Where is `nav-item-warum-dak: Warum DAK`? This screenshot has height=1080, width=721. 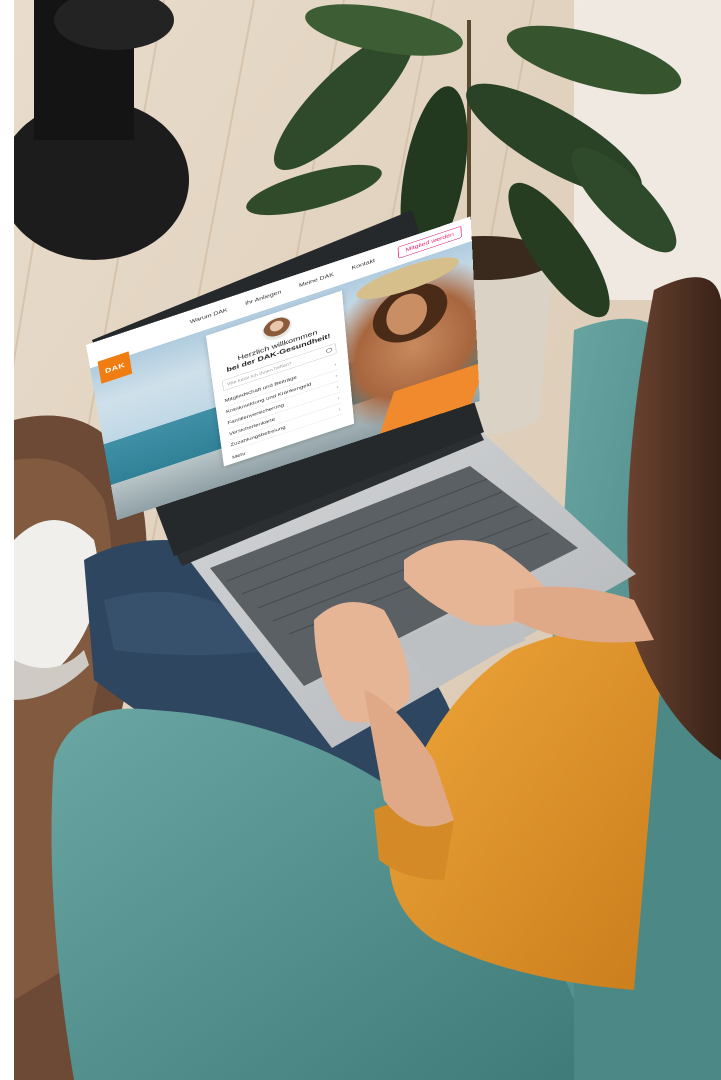 nav-item-warum-dak: Warum DAK is located at coordinates (208, 316).